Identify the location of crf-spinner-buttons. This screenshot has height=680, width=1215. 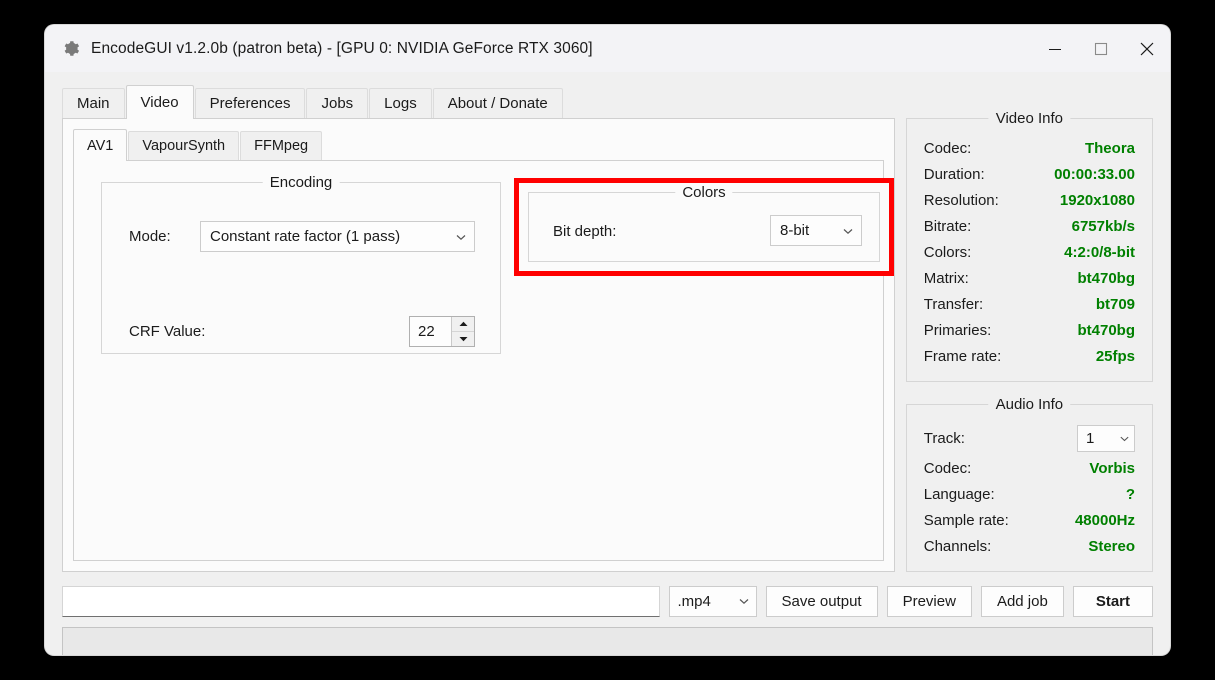
(462, 331).